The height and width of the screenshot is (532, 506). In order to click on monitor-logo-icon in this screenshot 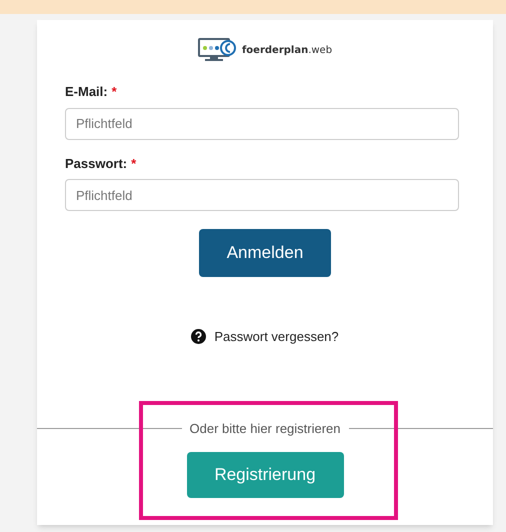, I will do `click(218, 50)`.